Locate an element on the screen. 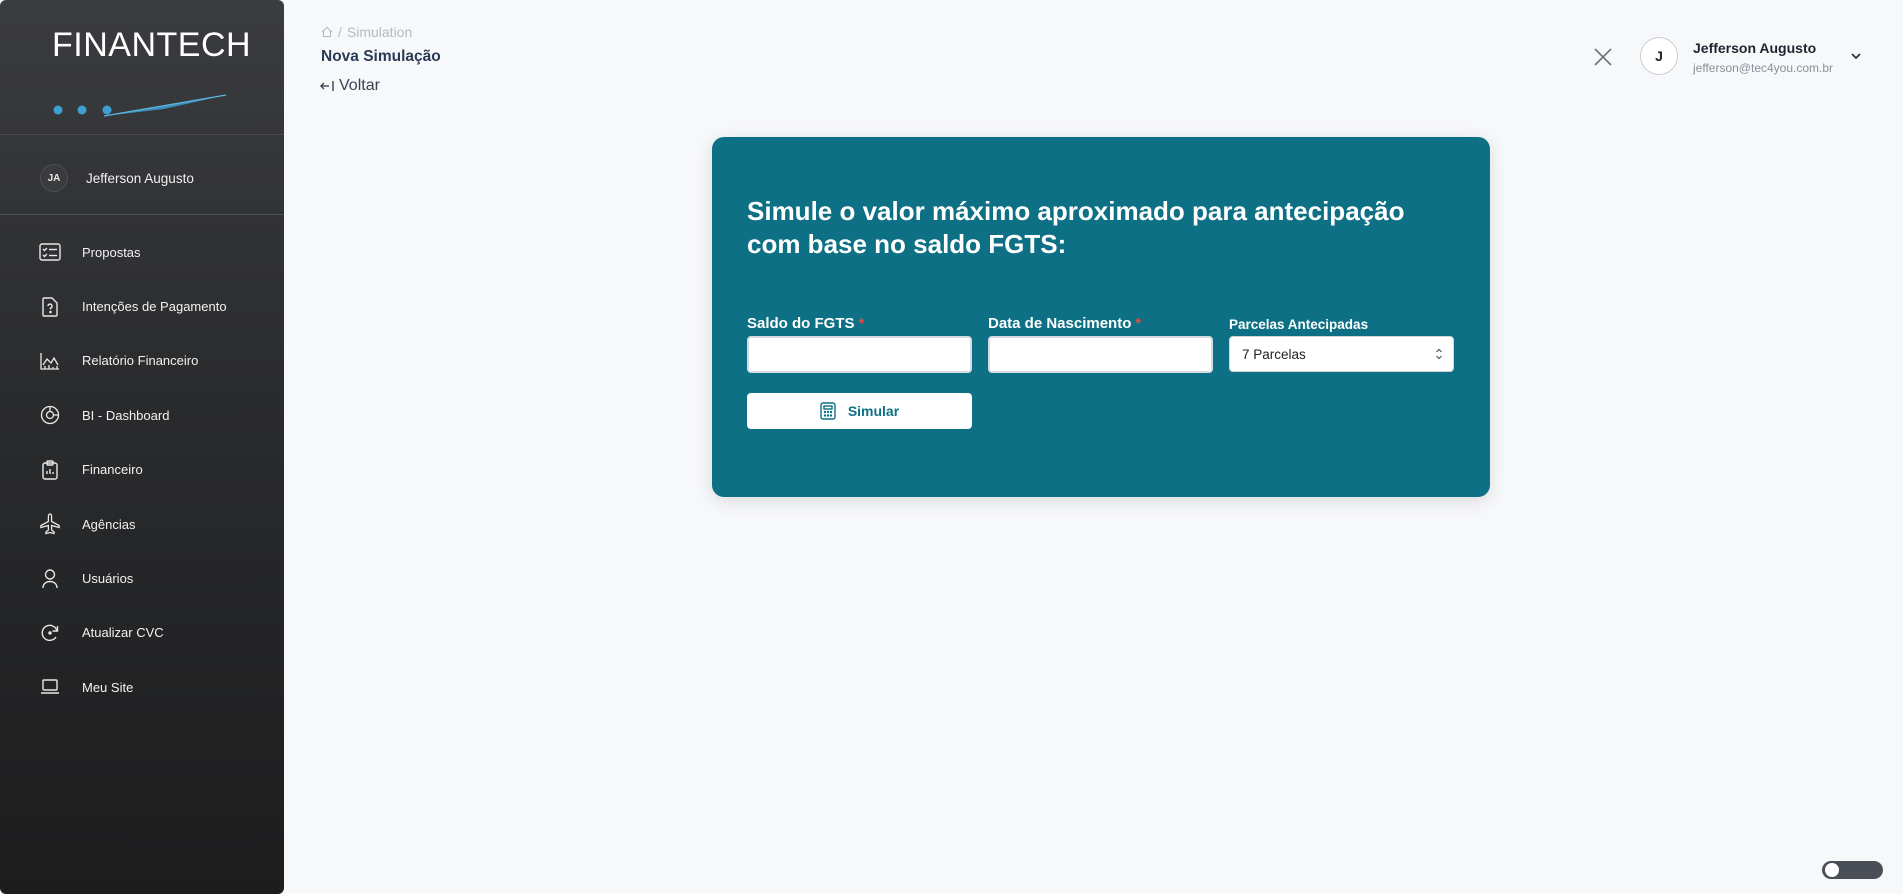 This screenshot has height=894, width=1903. document-question-icon is located at coordinates (50, 307).